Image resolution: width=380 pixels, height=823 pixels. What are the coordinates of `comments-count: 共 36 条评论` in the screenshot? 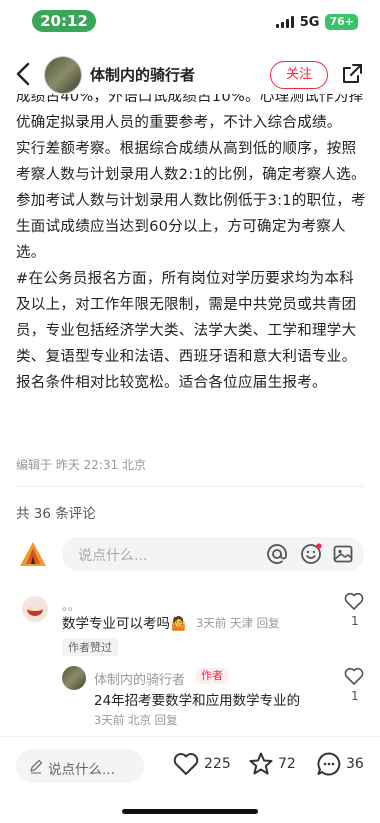 It's located at (56, 514).